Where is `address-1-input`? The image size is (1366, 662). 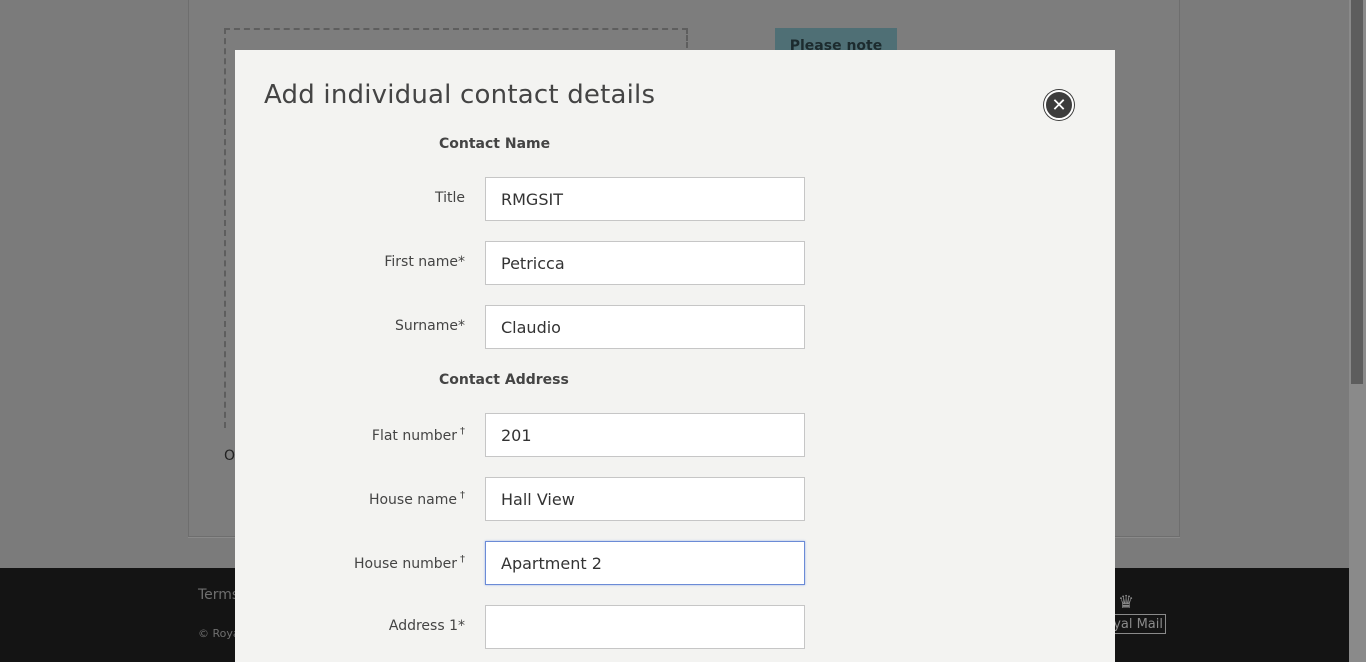
address-1-input is located at coordinates (645, 627).